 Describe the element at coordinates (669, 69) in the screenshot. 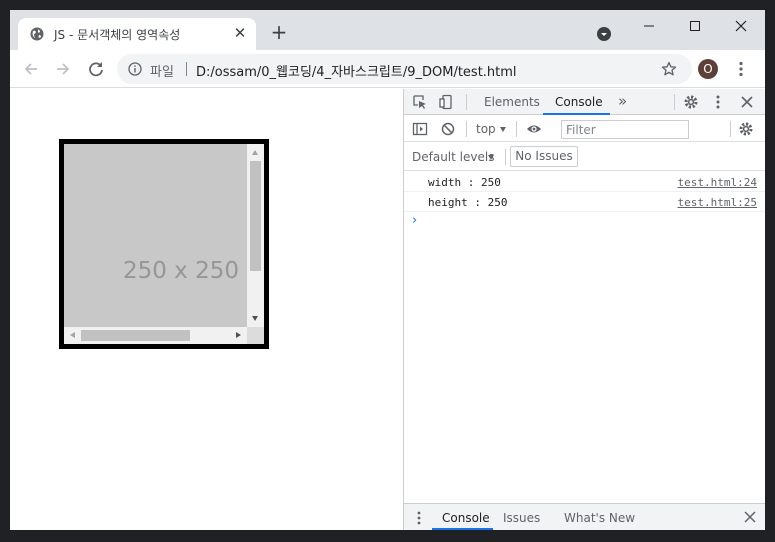

I see `bookmark-star-icon` at that location.